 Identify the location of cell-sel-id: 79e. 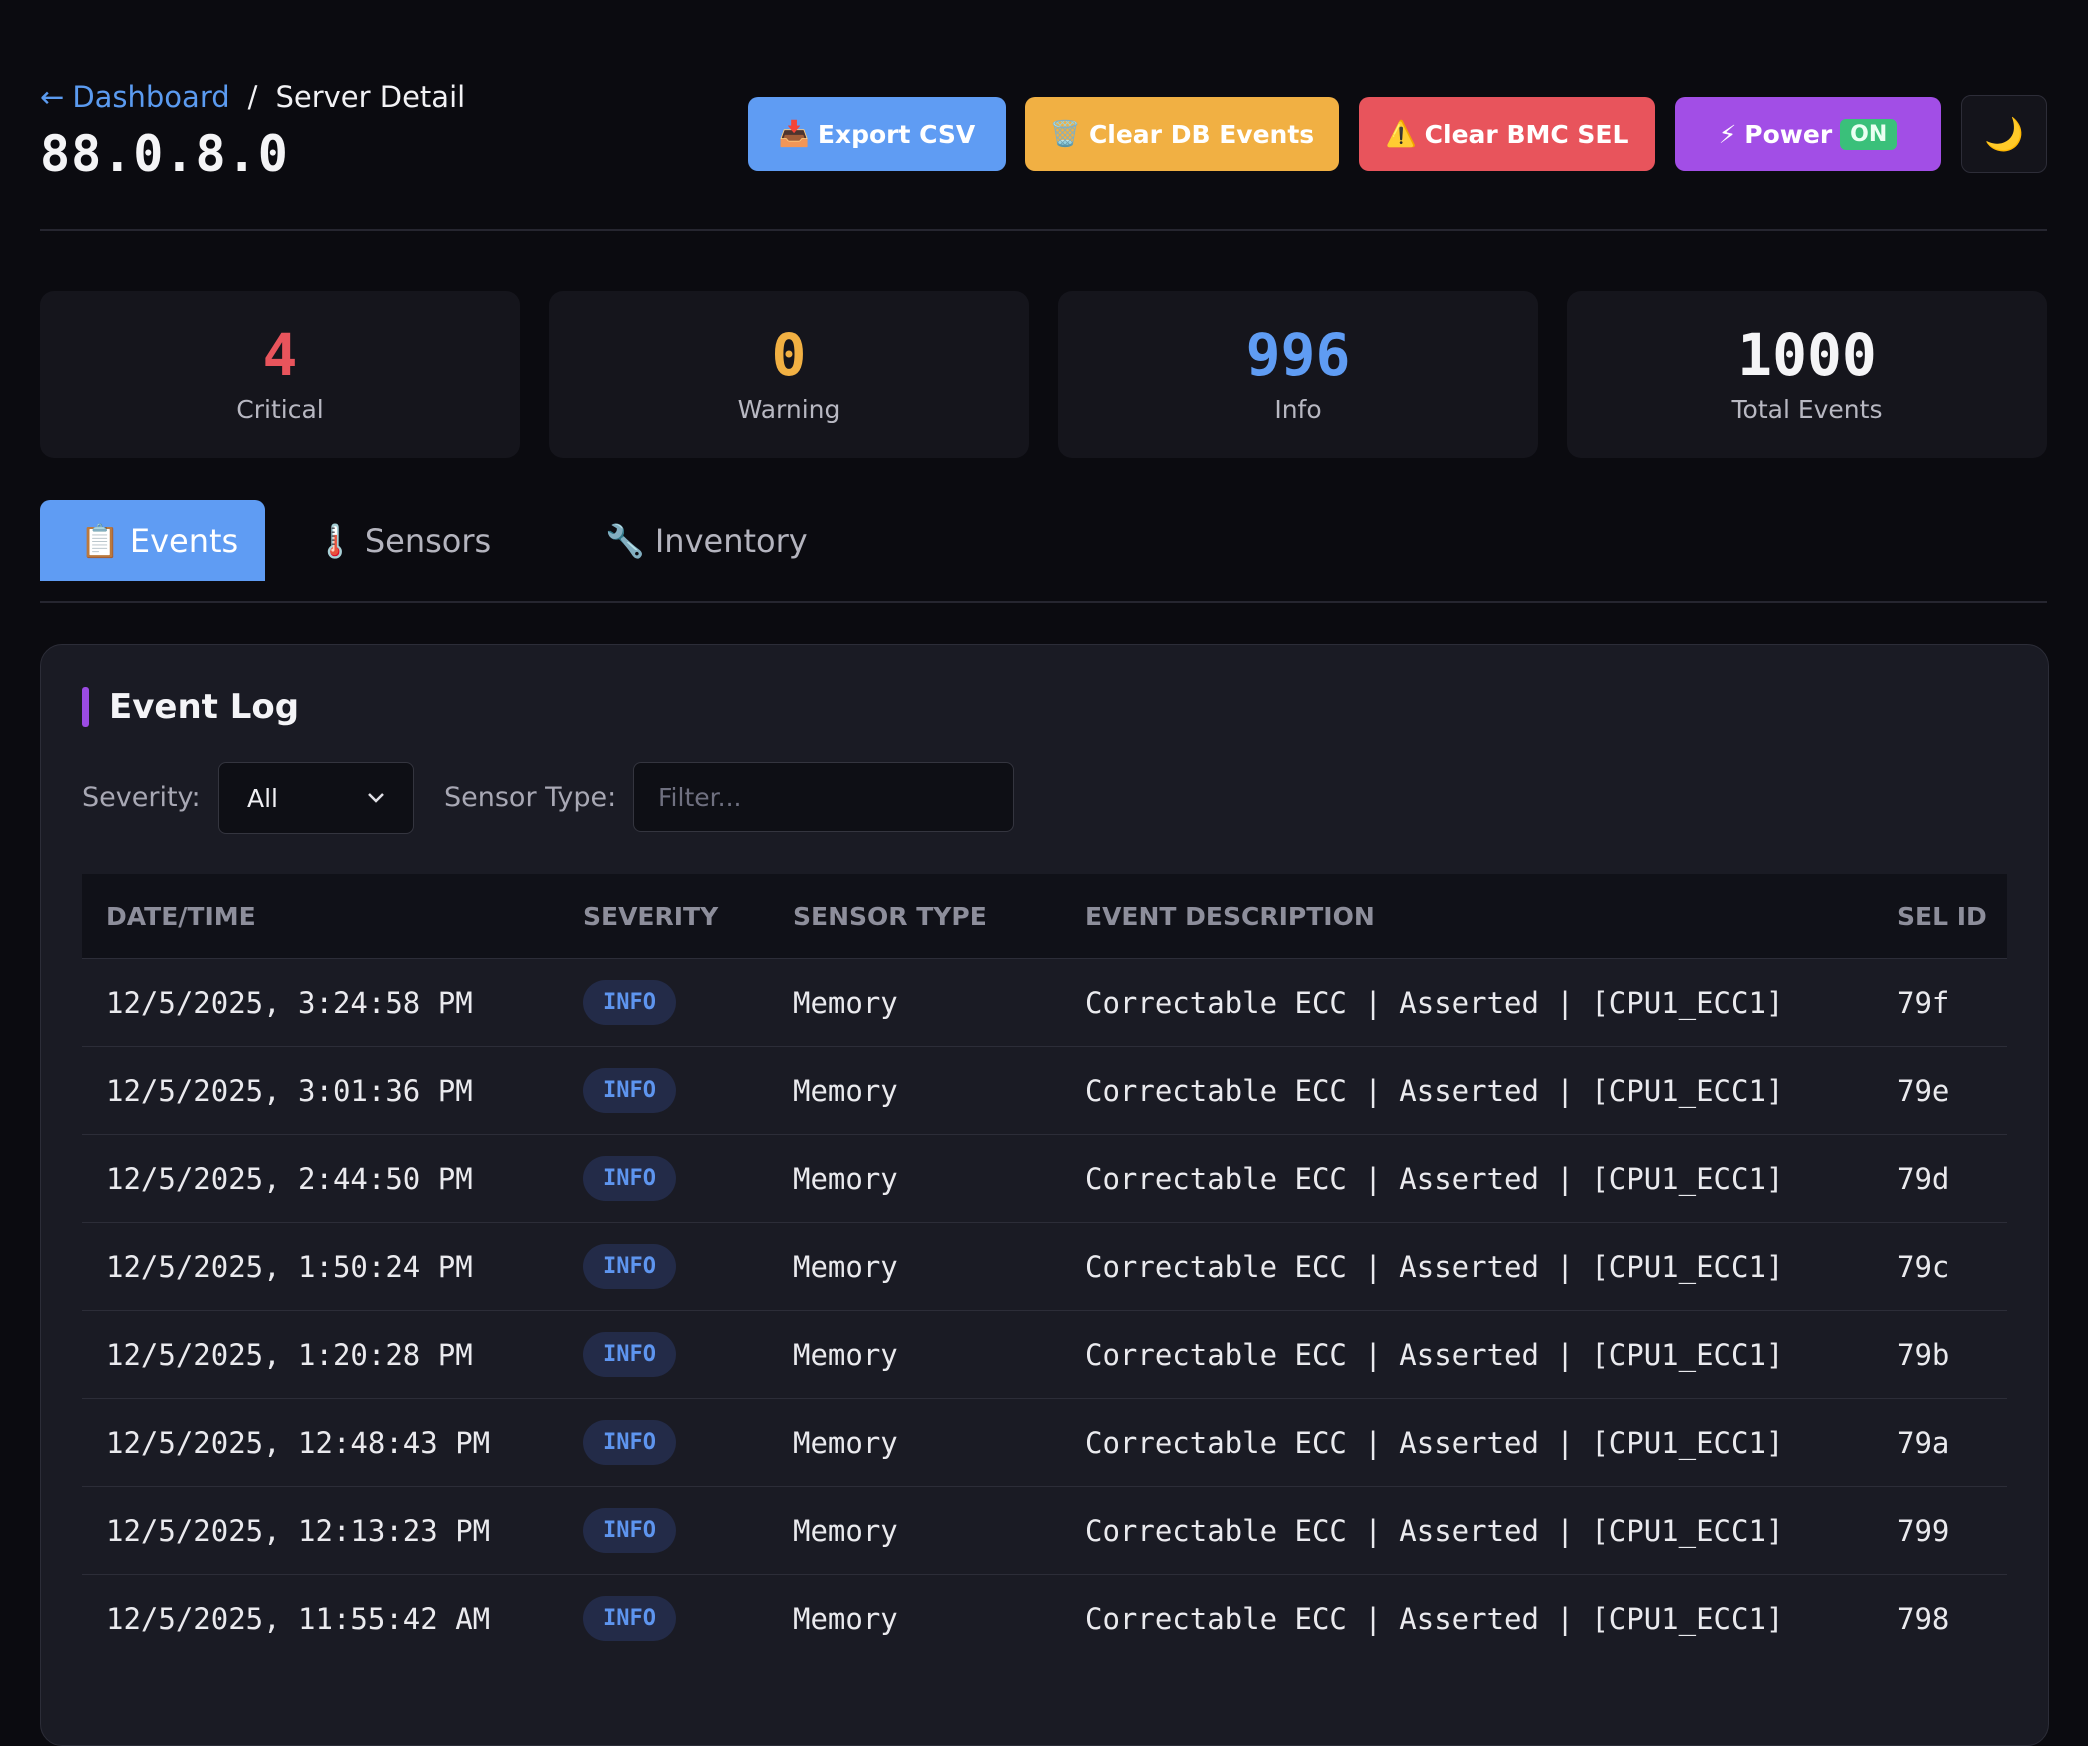
(1940, 1090).